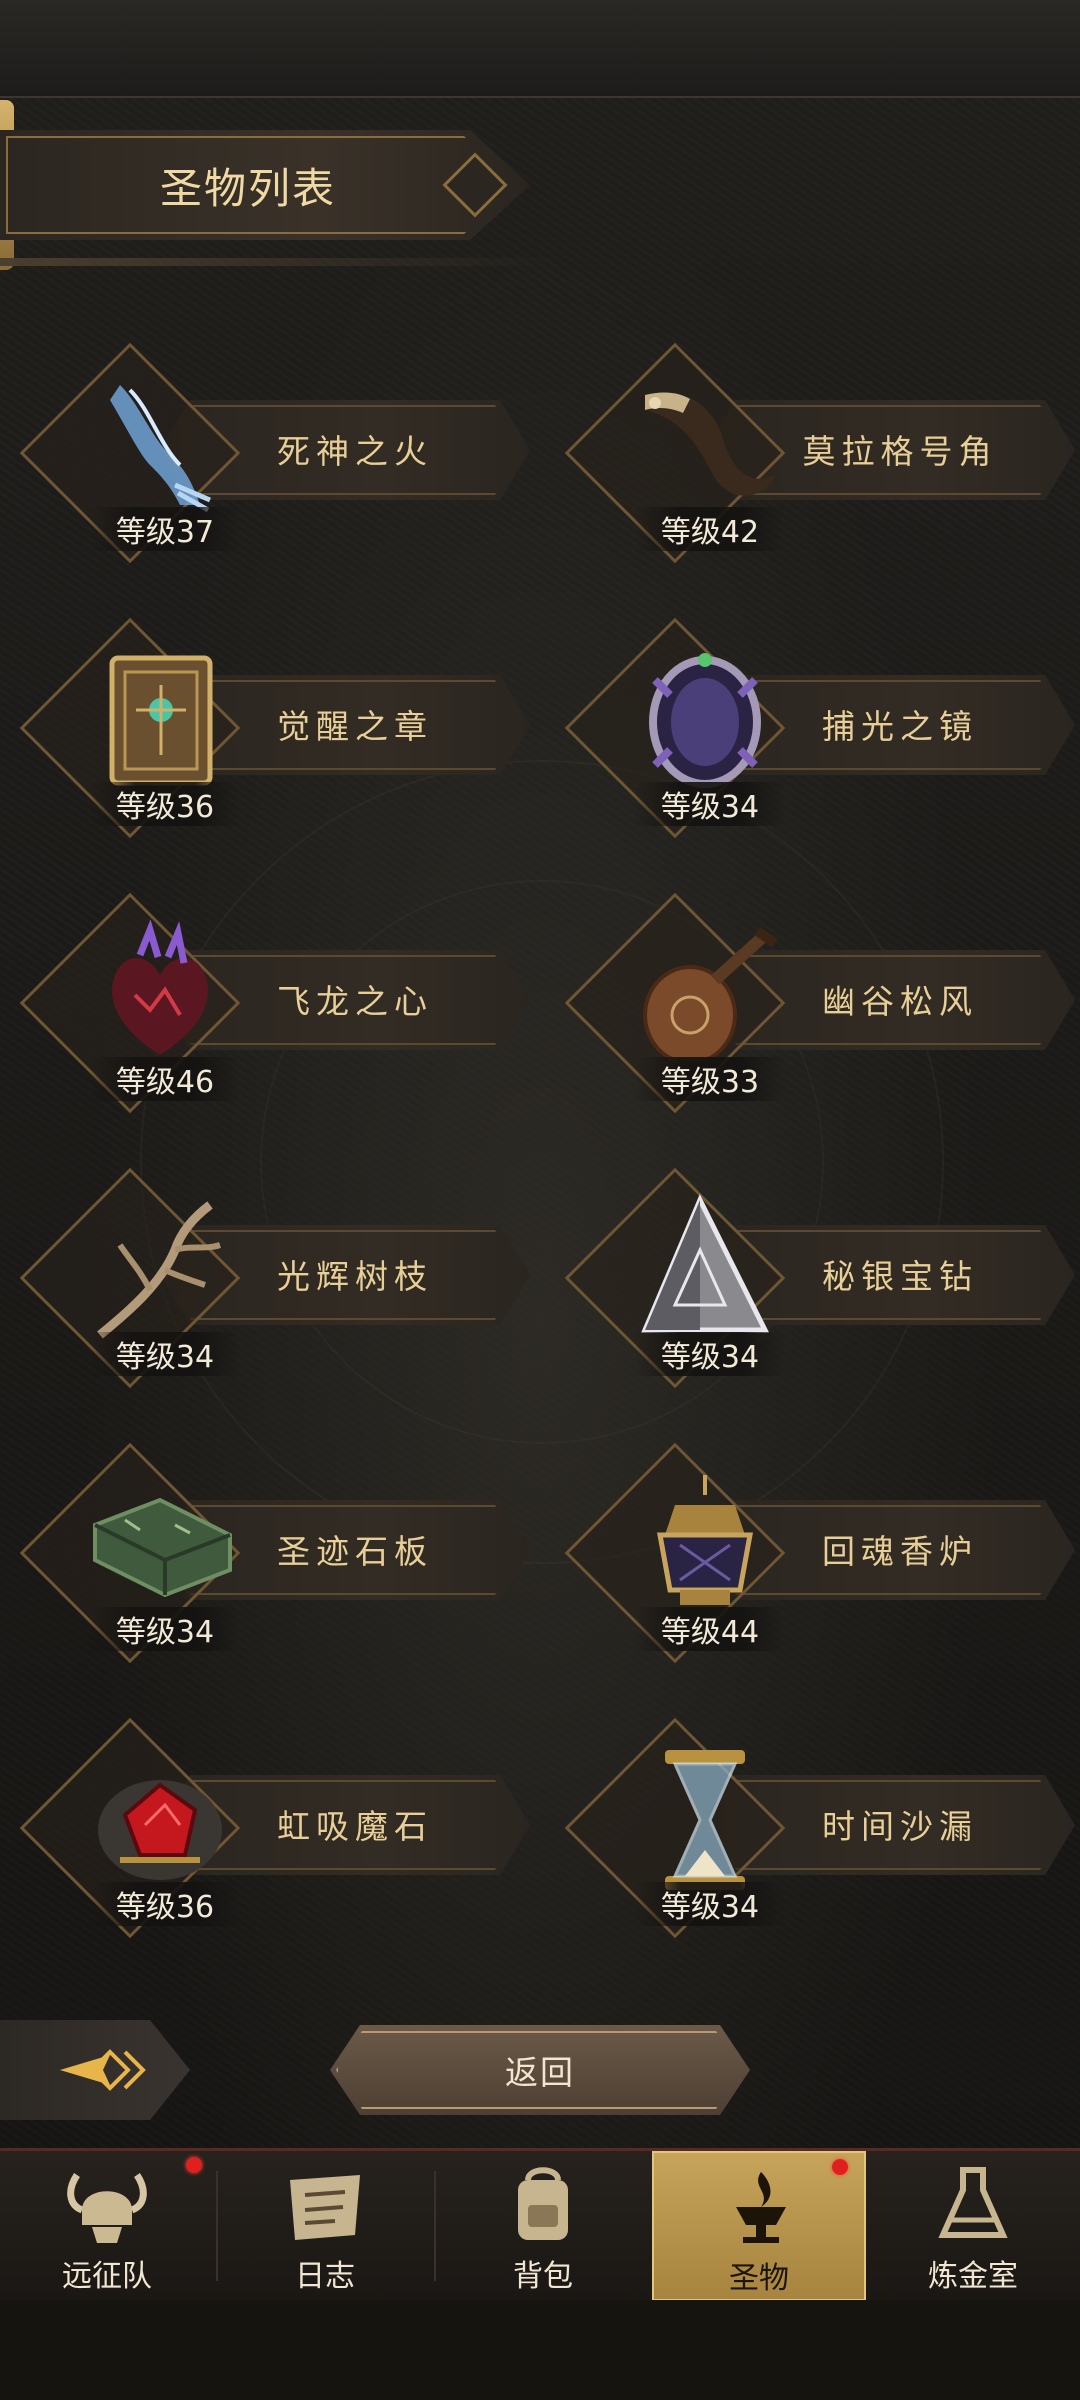  What do you see at coordinates (355, 451) in the screenshot?
I see `relic-name: 死神之火` at bounding box center [355, 451].